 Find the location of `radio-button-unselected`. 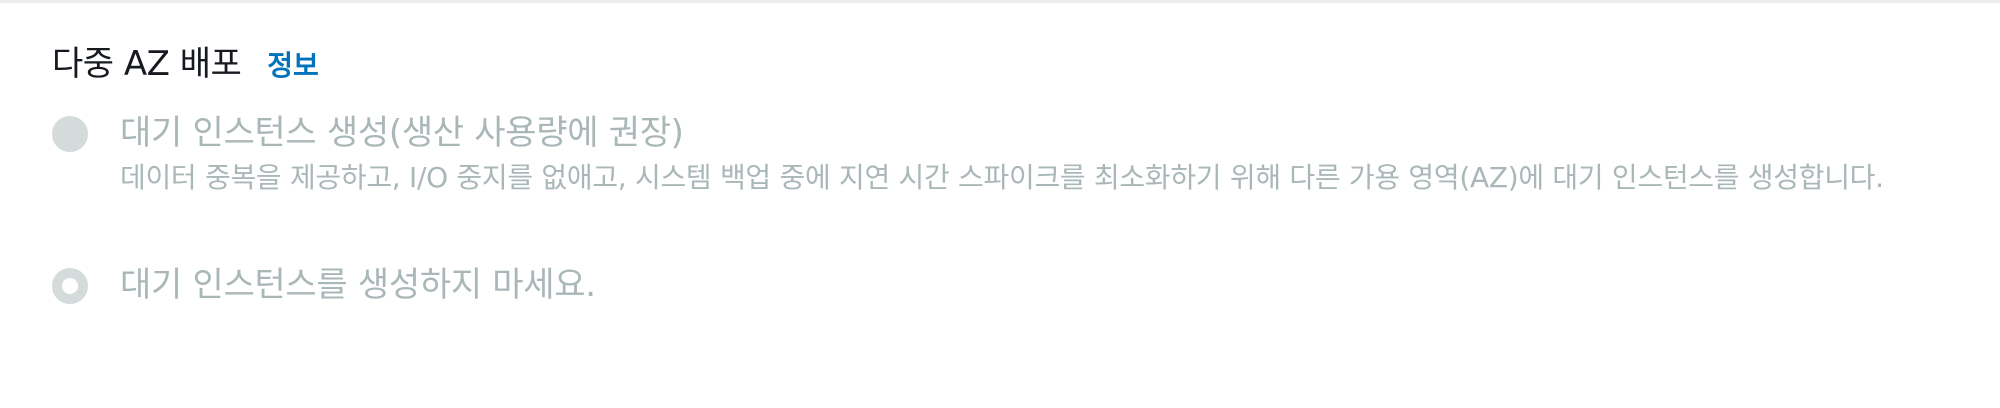

radio-button-unselected is located at coordinates (70, 134).